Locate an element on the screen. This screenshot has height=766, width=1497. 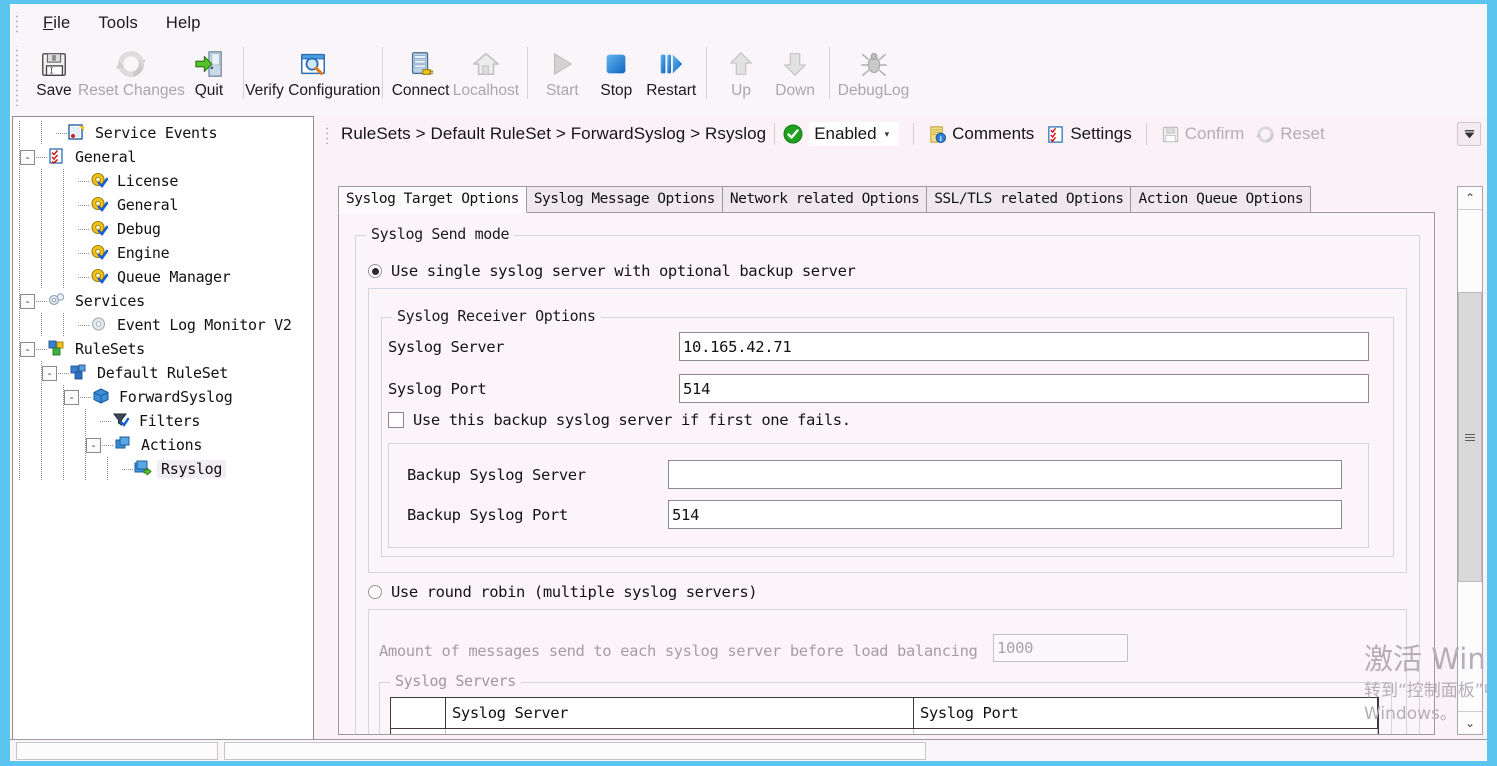
table-row is located at coordinates (884, 731).